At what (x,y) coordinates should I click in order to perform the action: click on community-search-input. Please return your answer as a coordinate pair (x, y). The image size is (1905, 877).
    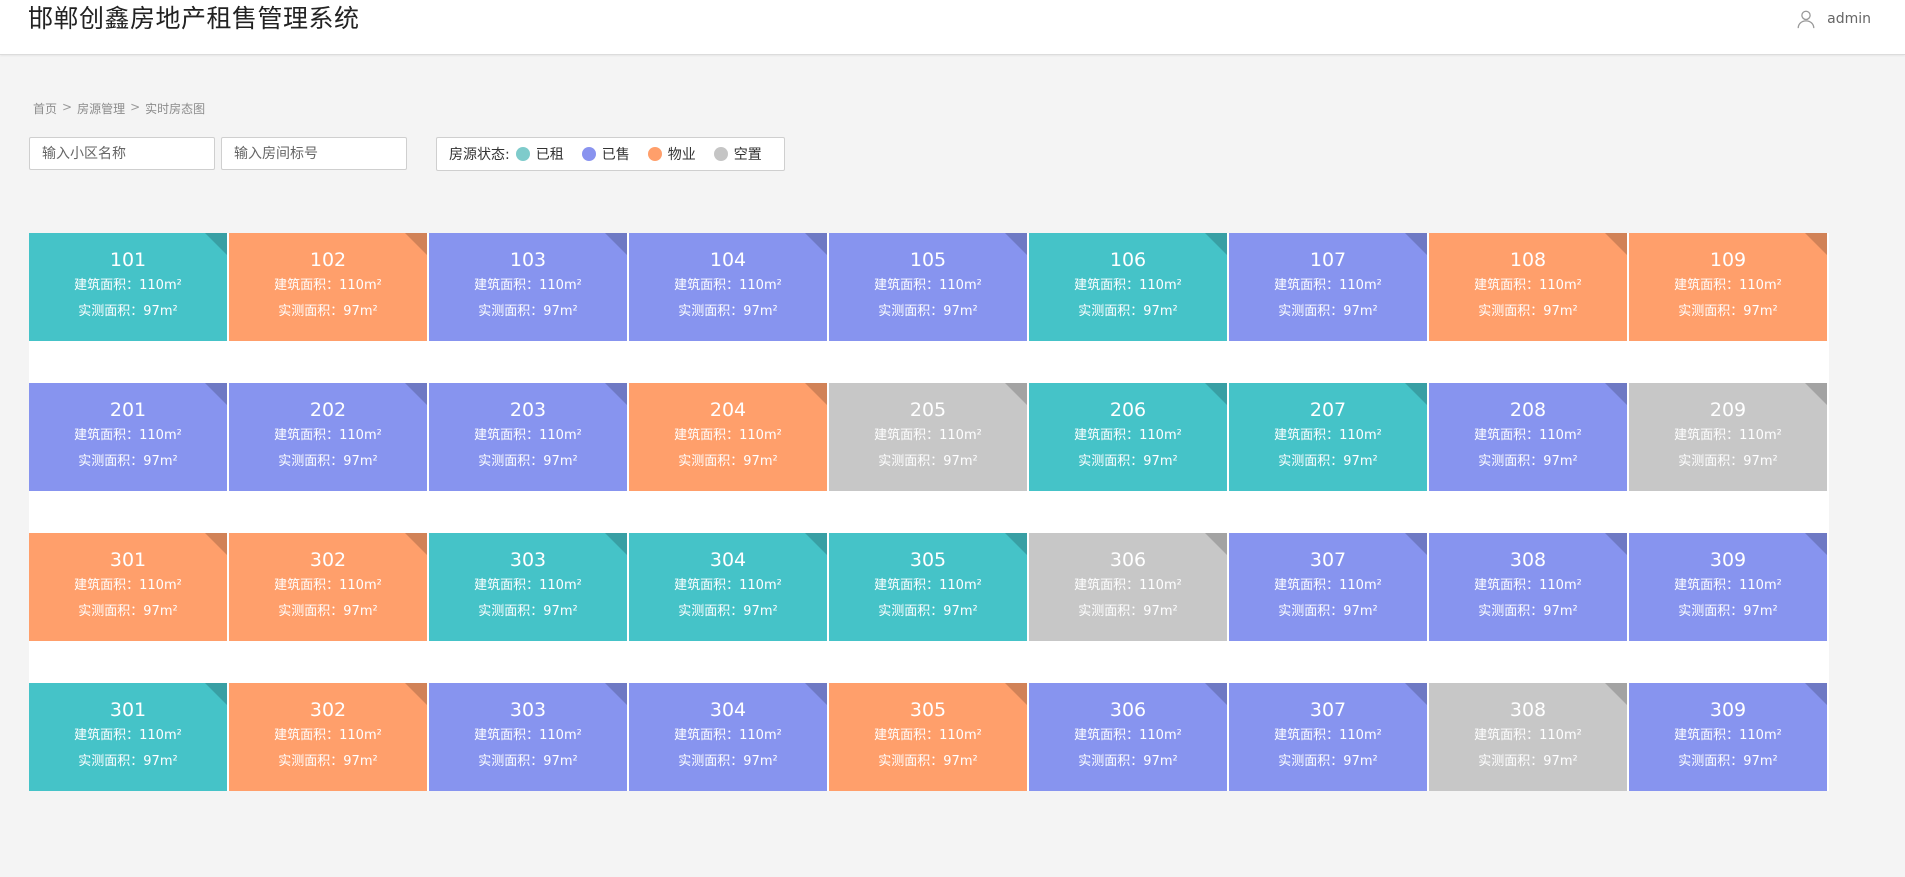
    Looking at the image, I should click on (122, 153).